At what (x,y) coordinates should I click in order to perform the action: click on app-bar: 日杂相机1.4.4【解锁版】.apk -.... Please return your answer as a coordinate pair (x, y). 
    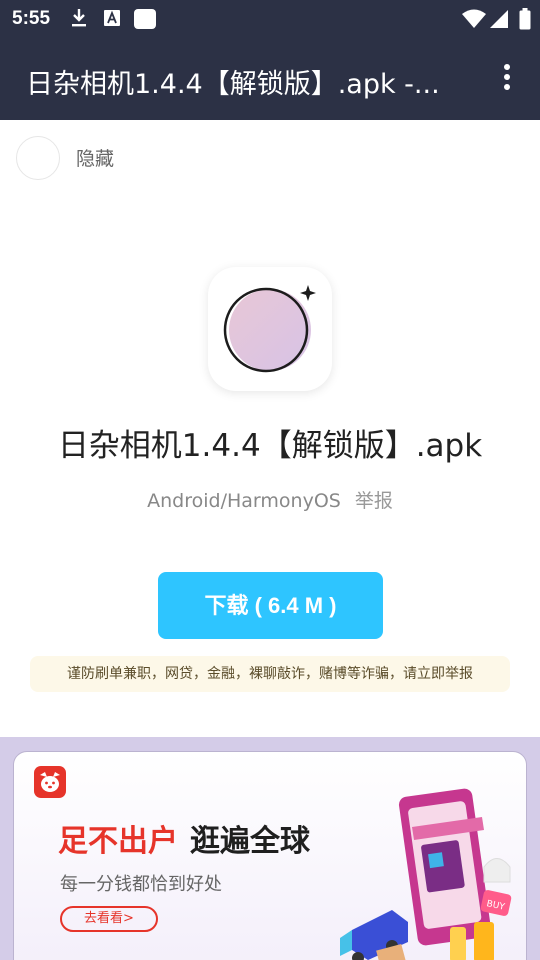
    Looking at the image, I should click on (270, 79).